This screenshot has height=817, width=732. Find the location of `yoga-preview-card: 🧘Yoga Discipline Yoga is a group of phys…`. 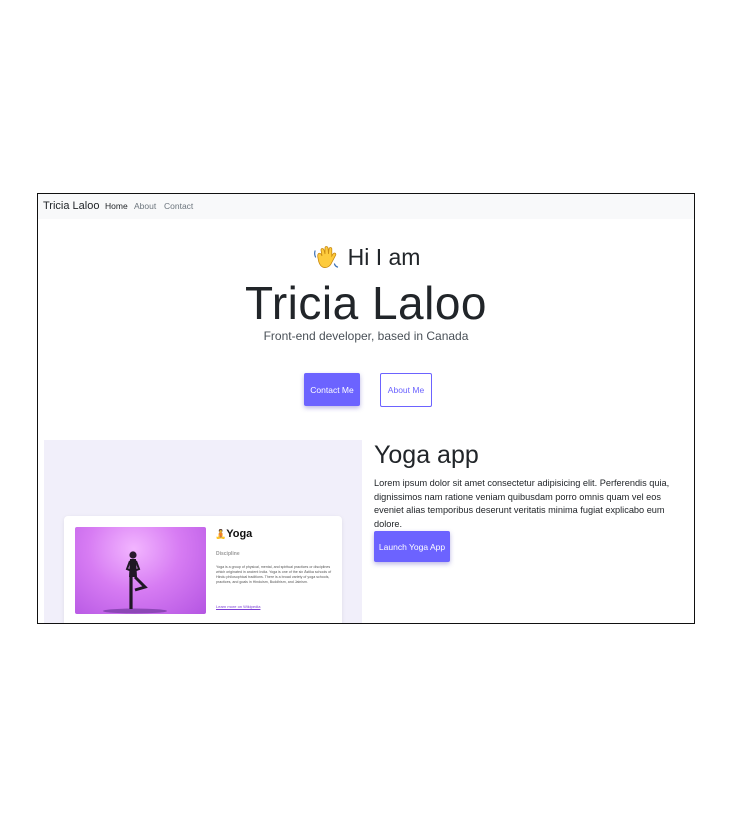

yoga-preview-card: 🧘Yoga Discipline Yoga is a group of phys… is located at coordinates (203, 569).